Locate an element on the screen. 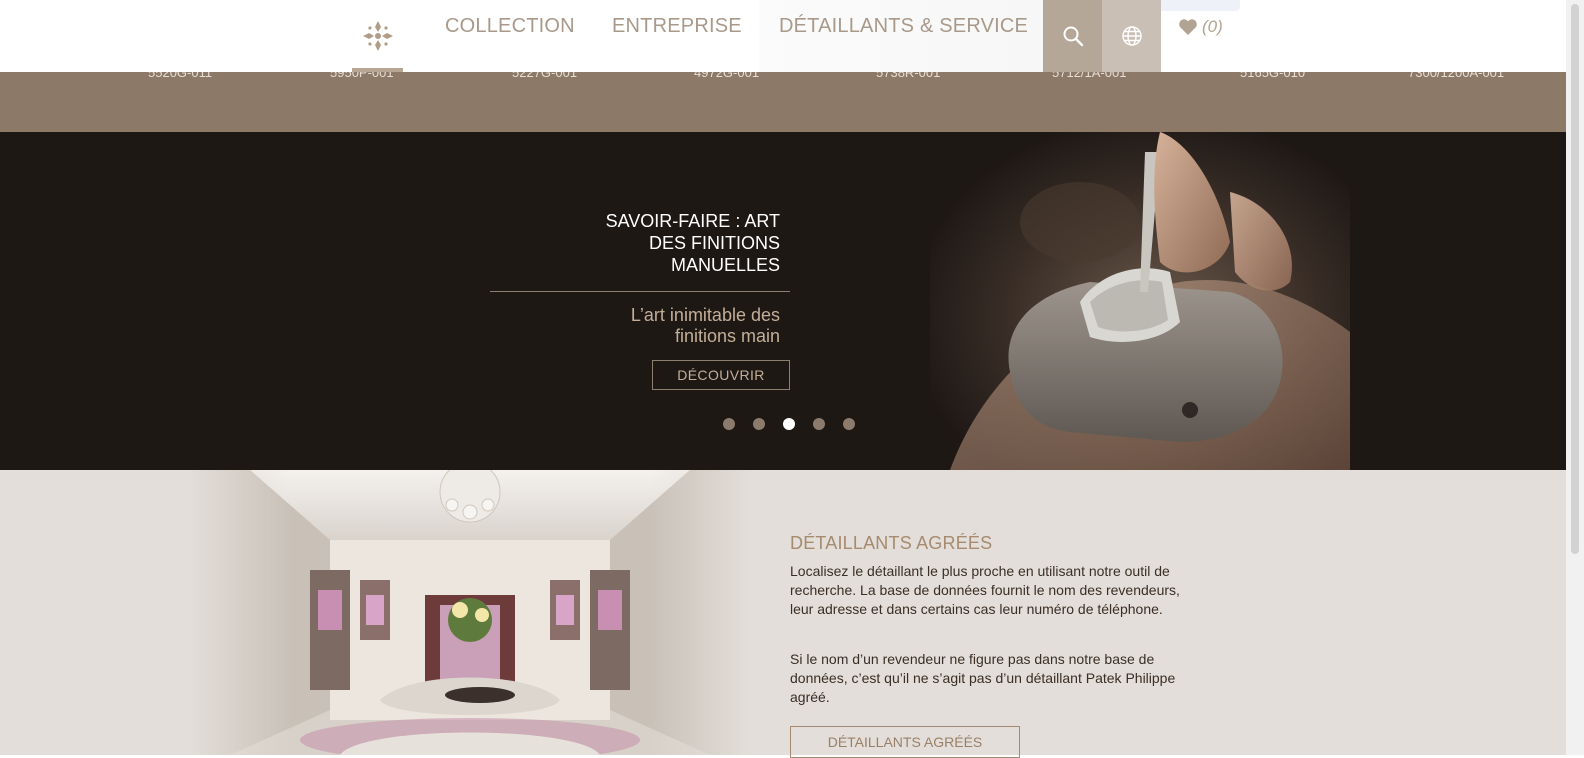 This screenshot has height=758, width=1584. wishlist-button: (0) is located at coordinates (1200, 27).